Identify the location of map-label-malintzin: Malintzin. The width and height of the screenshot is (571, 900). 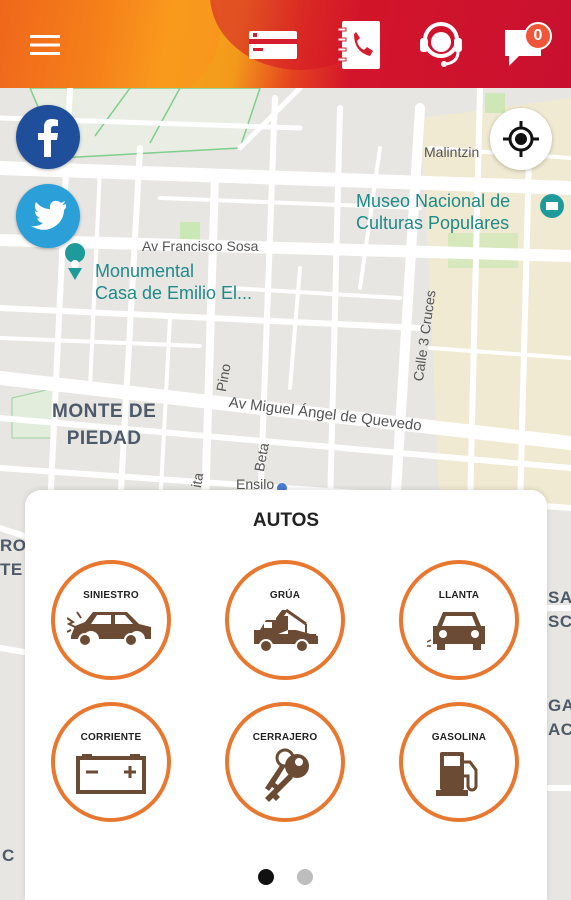
(452, 152).